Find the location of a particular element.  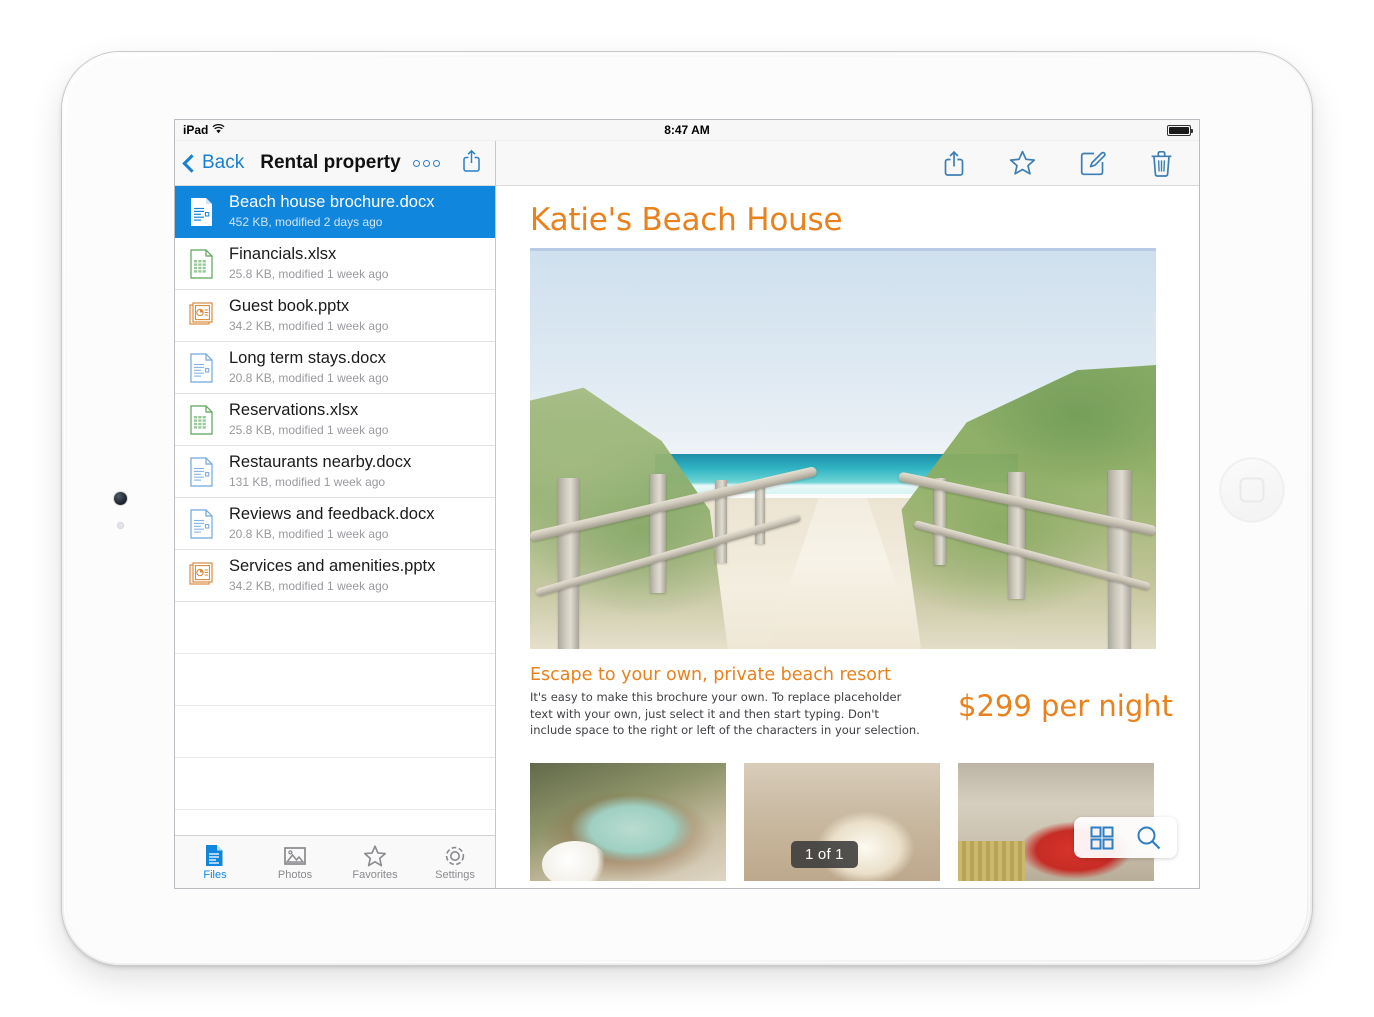

file-name: Reservations.xlsx is located at coordinates (294, 410).